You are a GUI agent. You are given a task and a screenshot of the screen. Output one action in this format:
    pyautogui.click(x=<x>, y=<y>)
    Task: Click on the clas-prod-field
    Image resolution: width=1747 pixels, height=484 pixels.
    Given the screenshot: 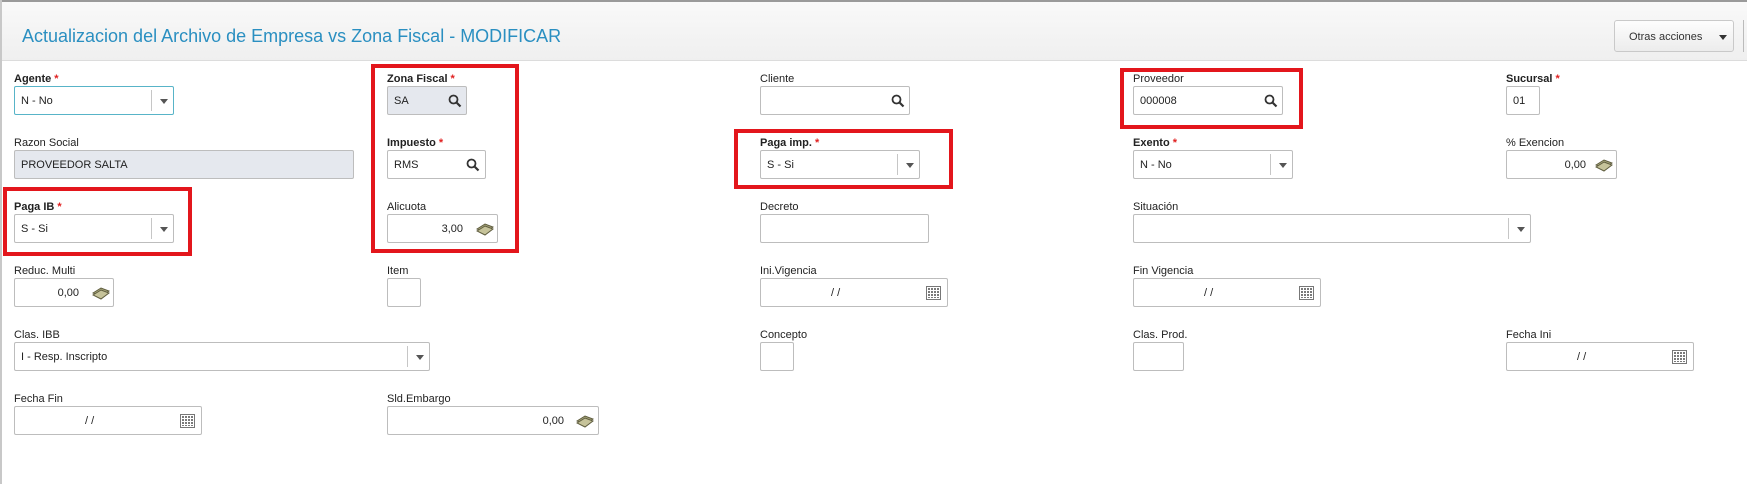 What is the action you would take?
    pyautogui.click(x=1158, y=356)
    